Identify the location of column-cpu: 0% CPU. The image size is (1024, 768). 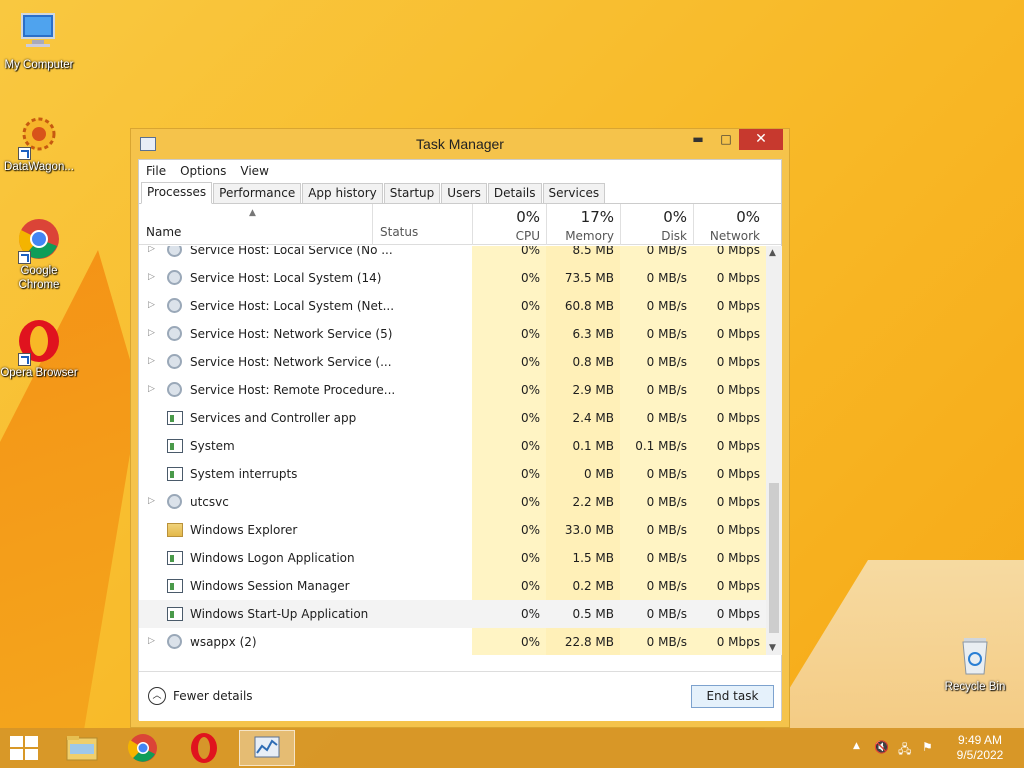
(509, 224).